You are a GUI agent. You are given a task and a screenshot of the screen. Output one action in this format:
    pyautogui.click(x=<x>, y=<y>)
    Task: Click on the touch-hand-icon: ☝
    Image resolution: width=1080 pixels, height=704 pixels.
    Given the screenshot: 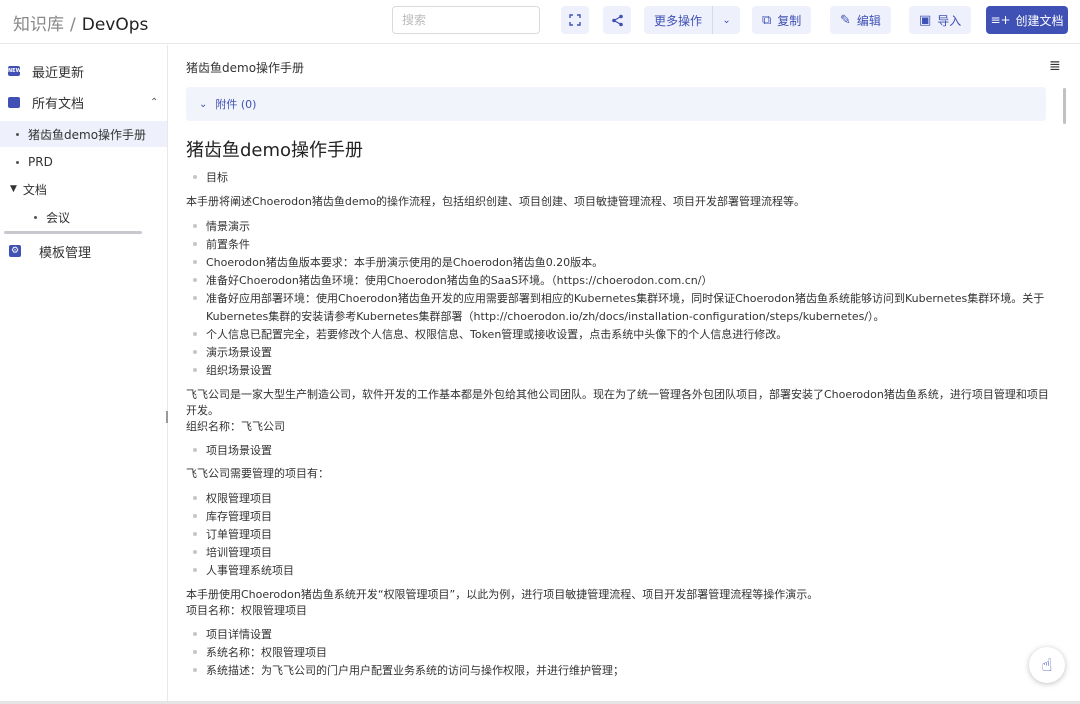 What is the action you would take?
    pyautogui.click(x=1047, y=665)
    